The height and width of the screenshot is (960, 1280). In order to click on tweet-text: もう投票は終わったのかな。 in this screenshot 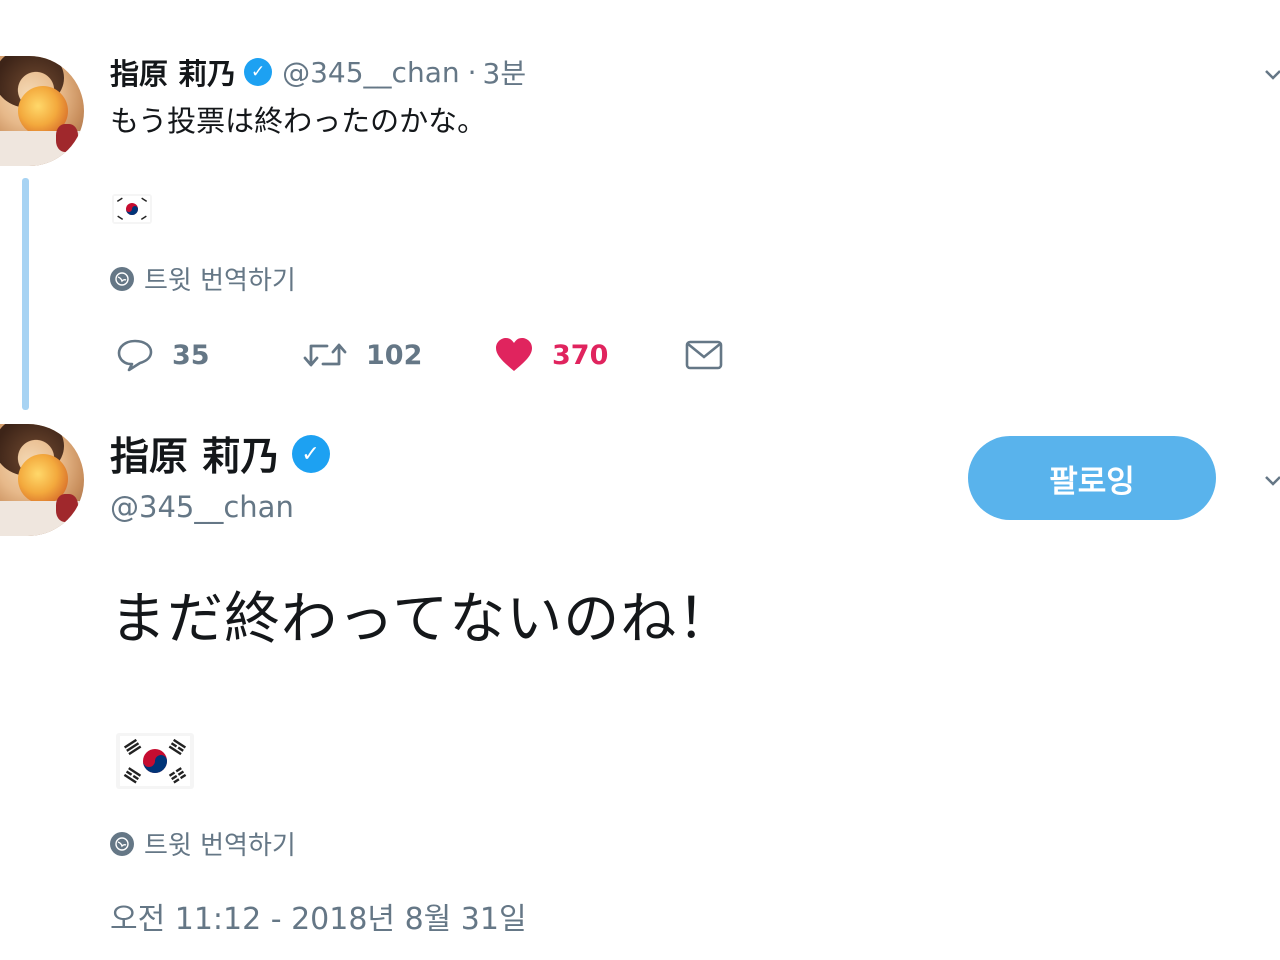, I will do `click(298, 121)`.